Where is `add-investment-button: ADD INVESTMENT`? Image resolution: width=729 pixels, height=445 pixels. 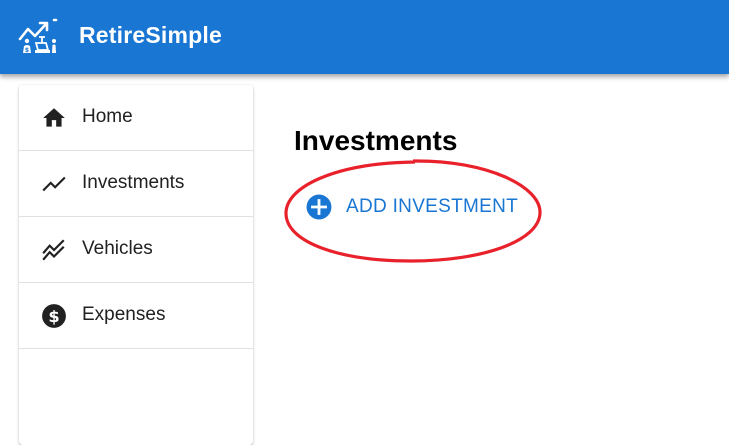
add-investment-button: ADD INVESTMENT is located at coordinates (412, 207).